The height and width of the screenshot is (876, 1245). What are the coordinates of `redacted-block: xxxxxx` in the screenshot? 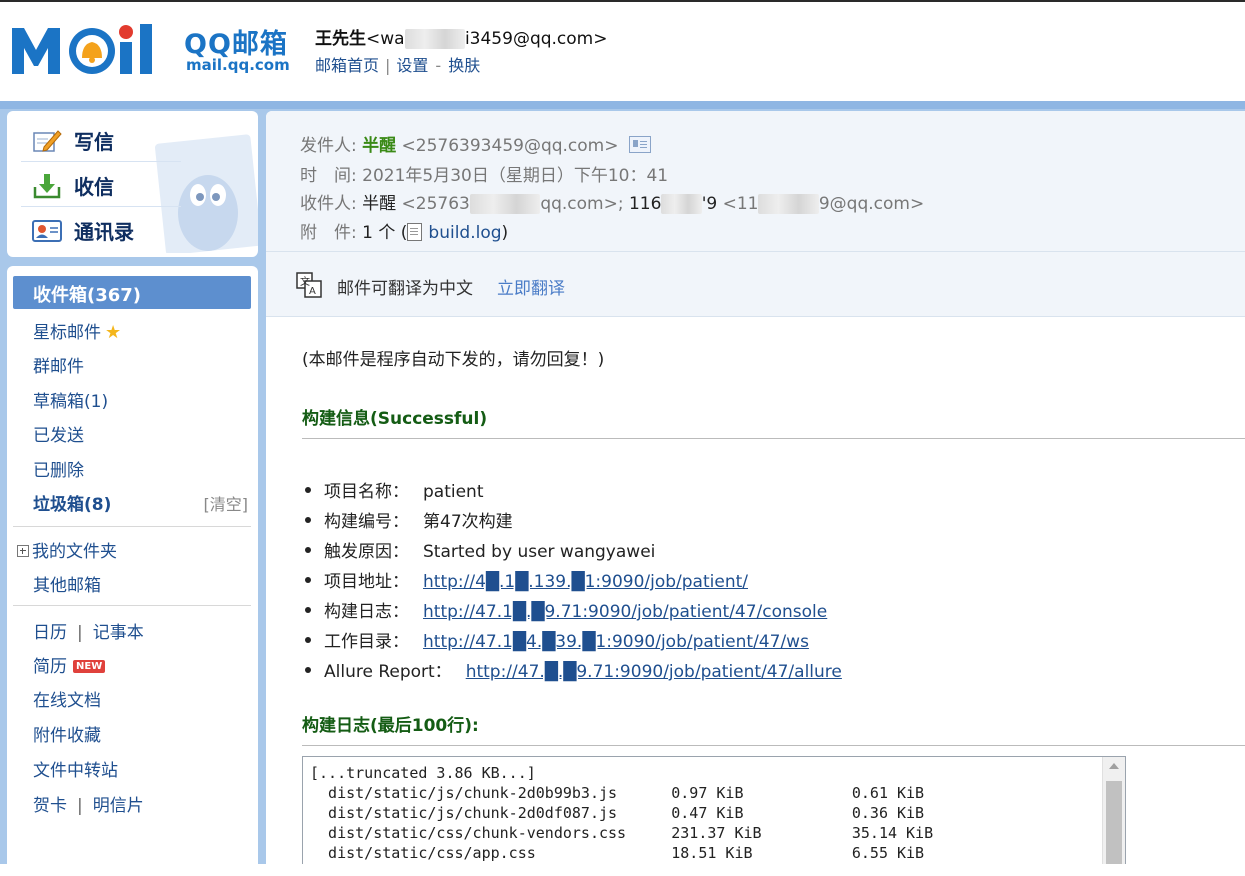 It's located at (434, 39).